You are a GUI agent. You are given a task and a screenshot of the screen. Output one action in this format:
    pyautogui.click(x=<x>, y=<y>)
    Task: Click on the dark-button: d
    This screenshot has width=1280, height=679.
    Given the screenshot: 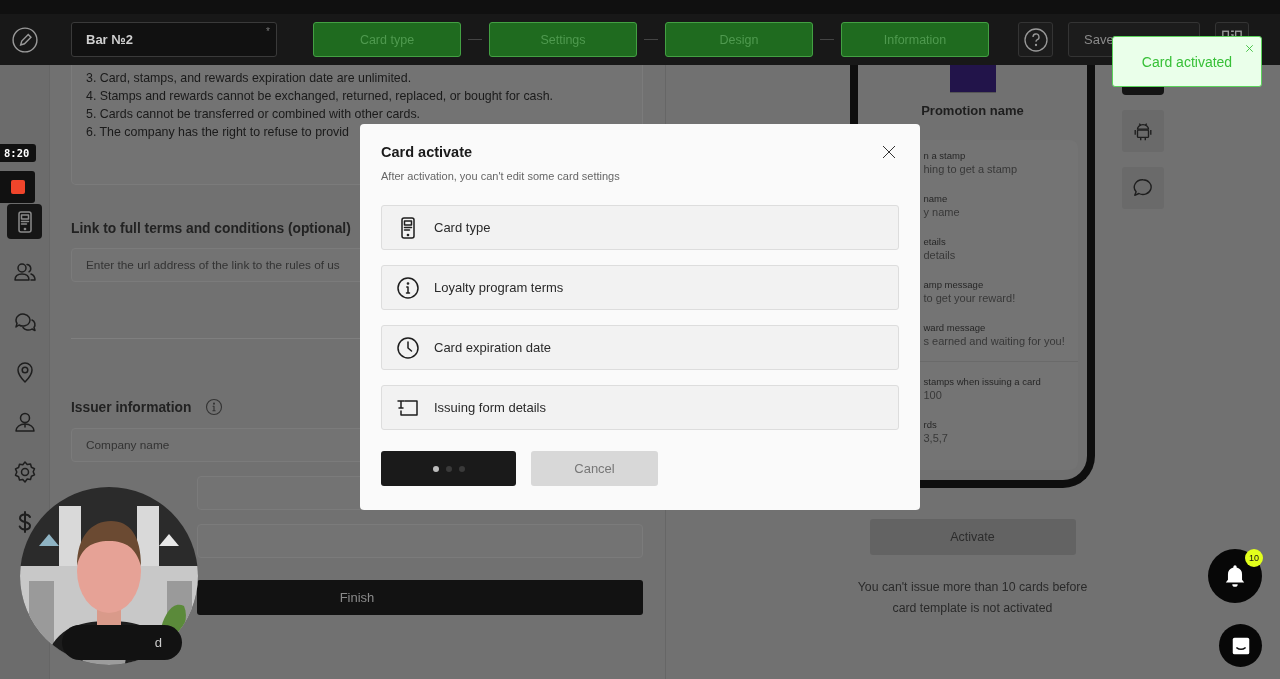 What is the action you would take?
    pyautogui.click(x=122, y=642)
    